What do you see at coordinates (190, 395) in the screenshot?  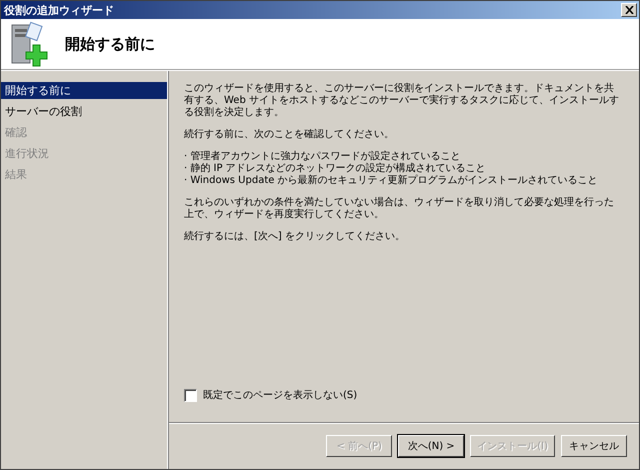 I see `checkbox` at bounding box center [190, 395].